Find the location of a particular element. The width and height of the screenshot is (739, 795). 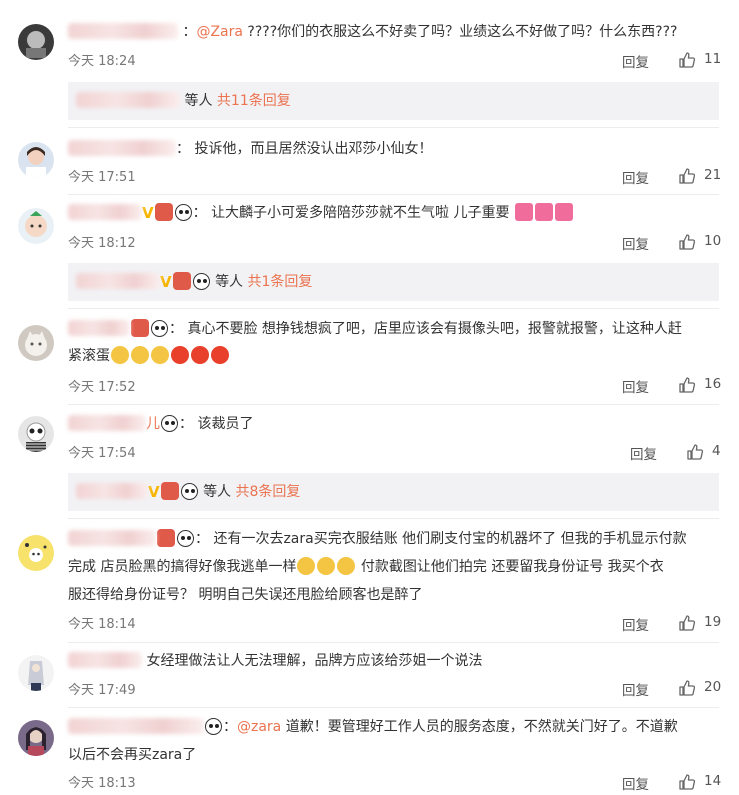

like-count: 16 is located at coordinates (713, 384).